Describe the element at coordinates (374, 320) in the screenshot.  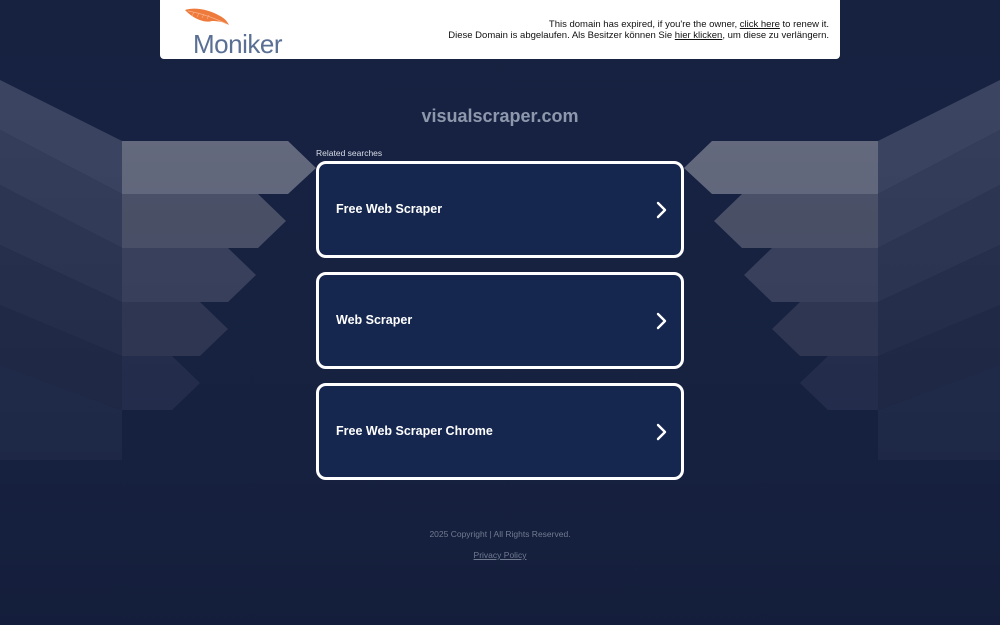
I see `related-search-label: Web Scraper` at that location.